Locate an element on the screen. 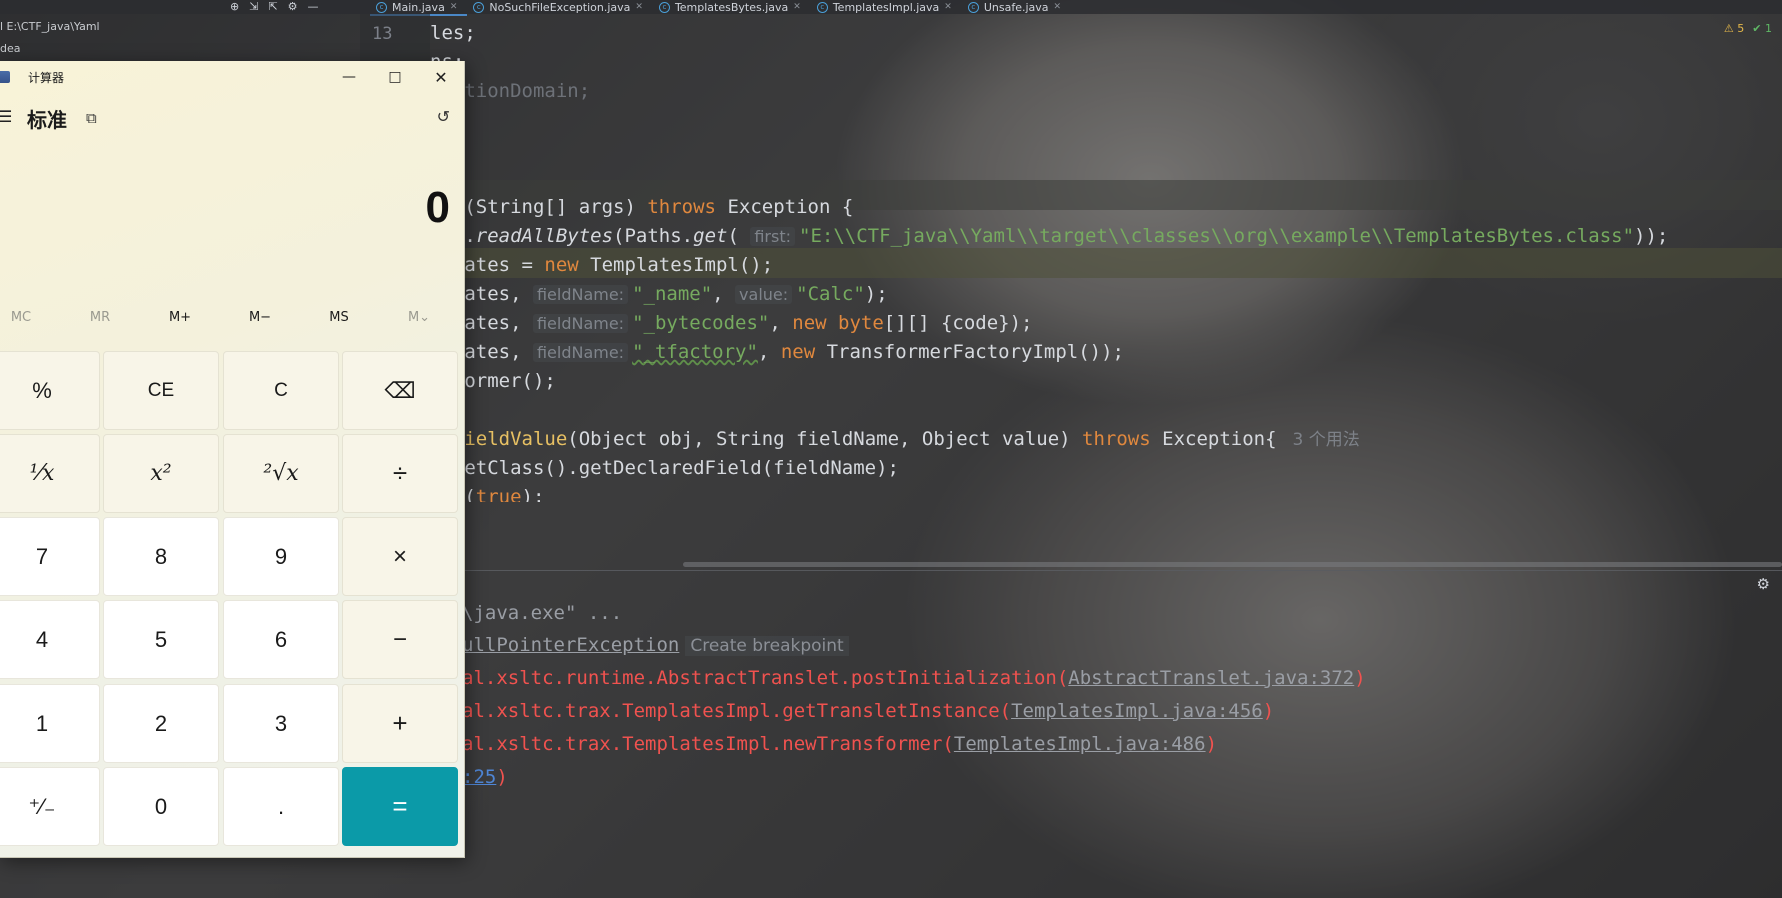  minus-button: − is located at coordinates (400, 639).